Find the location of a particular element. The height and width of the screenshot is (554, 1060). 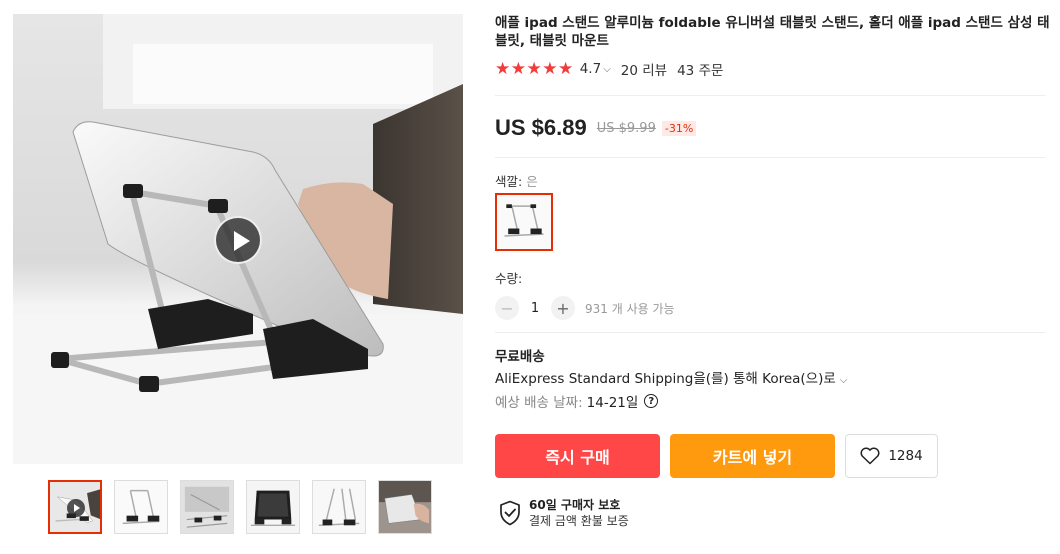

eta-label: 예상 배송 날짜: is located at coordinates (539, 403).